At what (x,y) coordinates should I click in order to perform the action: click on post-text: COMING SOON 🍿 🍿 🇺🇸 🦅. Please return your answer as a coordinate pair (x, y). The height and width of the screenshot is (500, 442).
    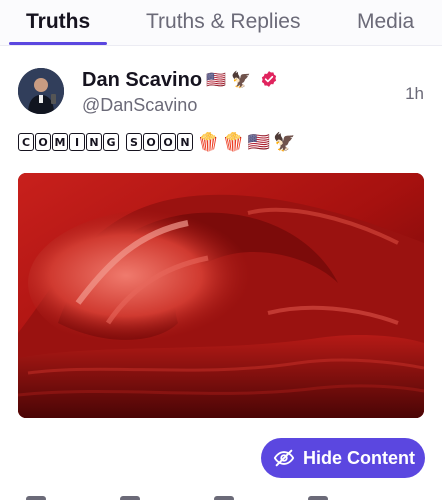
    Looking at the image, I should click on (157, 142).